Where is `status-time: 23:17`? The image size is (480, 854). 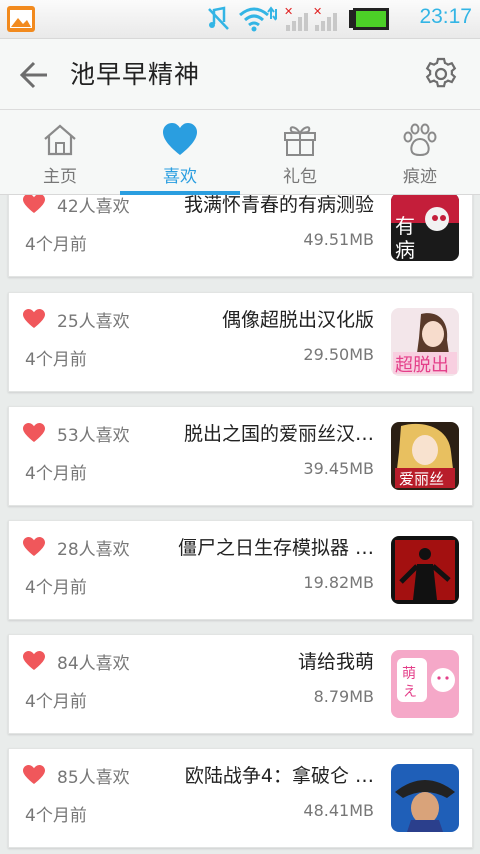
status-time: 23:17 is located at coordinates (445, 16).